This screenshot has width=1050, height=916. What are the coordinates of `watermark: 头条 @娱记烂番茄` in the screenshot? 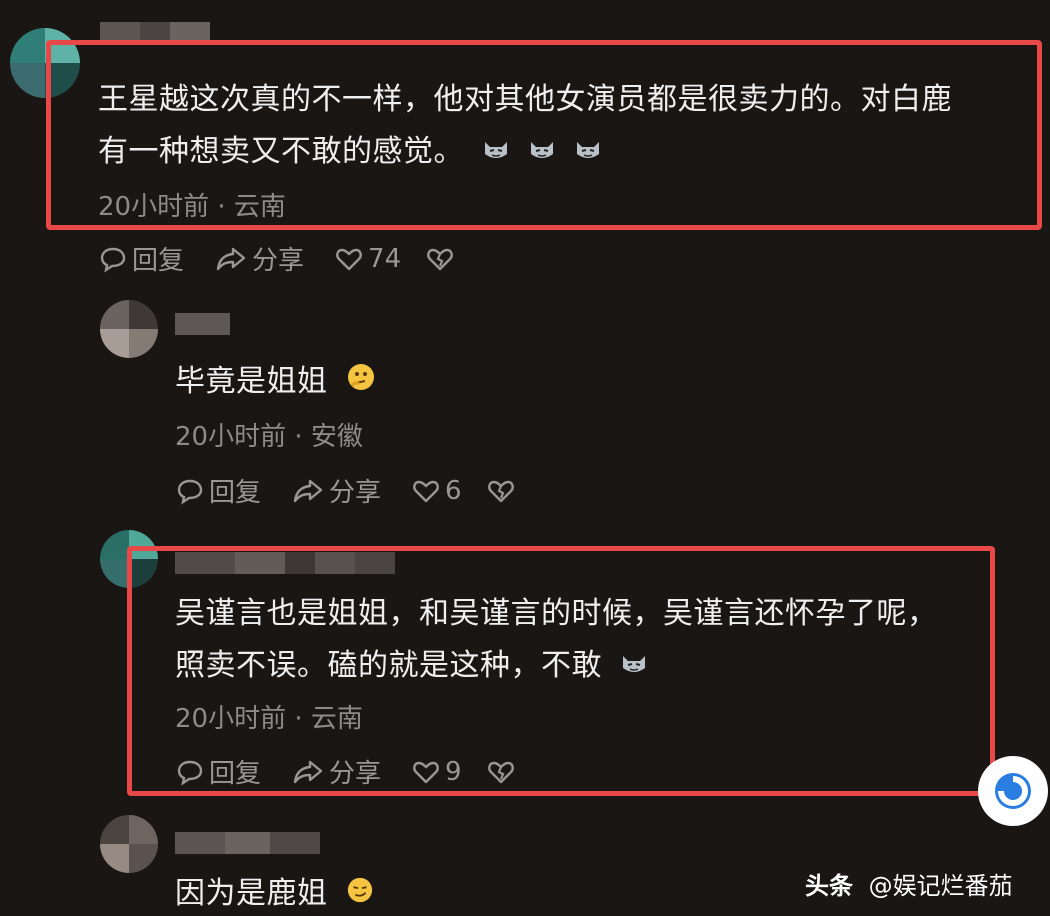 It's located at (909, 883).